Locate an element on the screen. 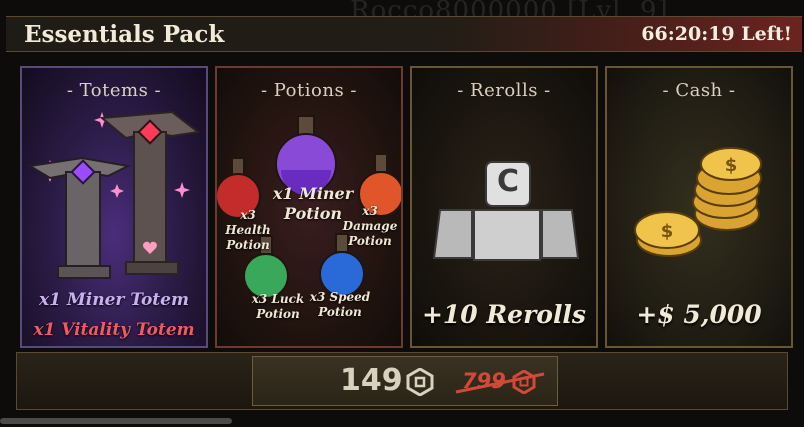 The image size is (804, 427). rerolls-amount: +10 Rerolls is located at coordinates (504, 314).